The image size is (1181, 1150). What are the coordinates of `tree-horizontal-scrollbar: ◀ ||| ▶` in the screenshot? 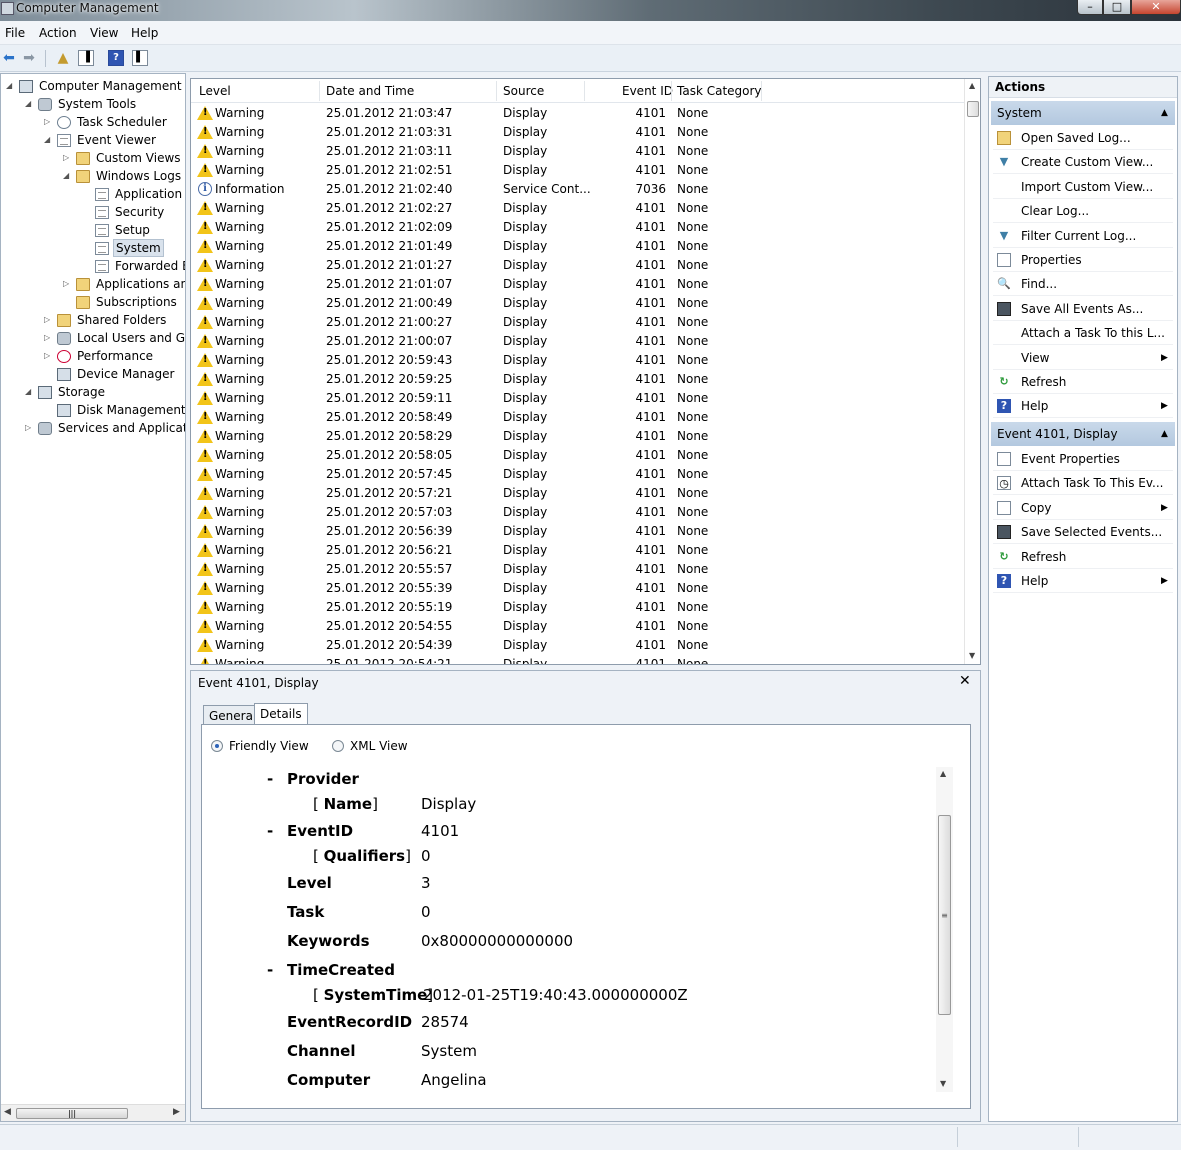 It's located at (93, 1112).